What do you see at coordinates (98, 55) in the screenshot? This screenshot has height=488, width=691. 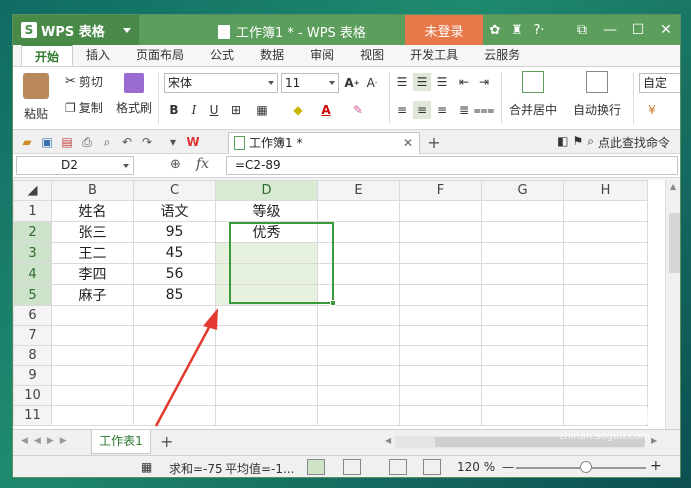 I see `tab-insert: 插入` at bounding box center [98, 55].